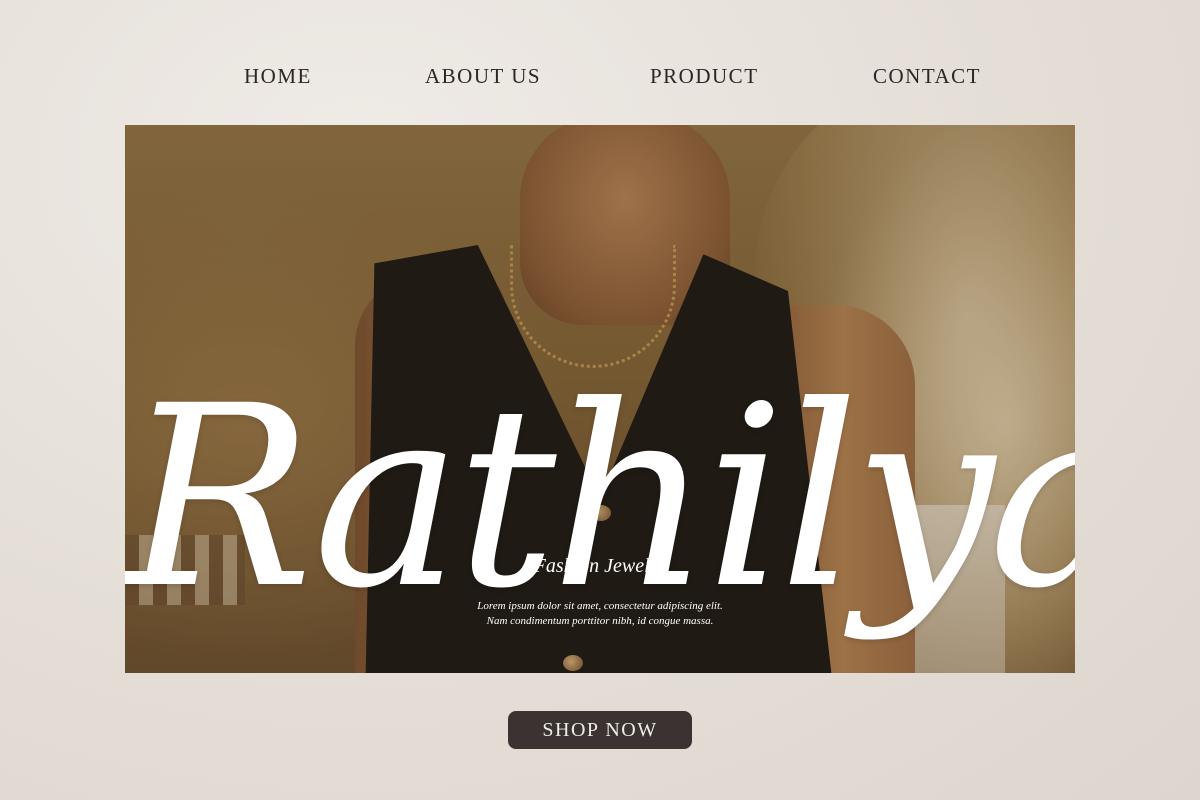 The width and height of the screenshot is (1200, 800). I want to click on nav-item-contact: CONTACT, so click(927, 76).